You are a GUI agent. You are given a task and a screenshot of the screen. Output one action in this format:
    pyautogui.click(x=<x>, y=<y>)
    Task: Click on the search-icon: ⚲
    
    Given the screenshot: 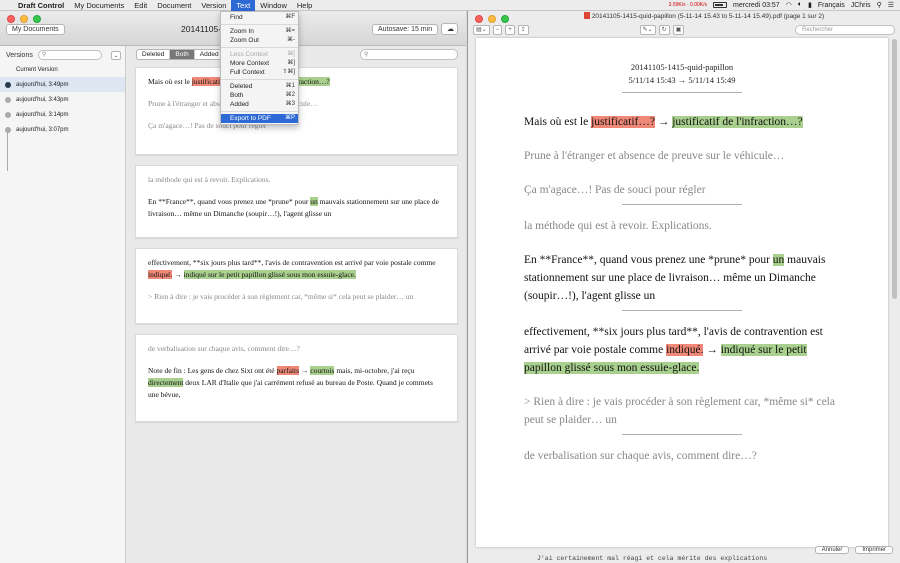 What is the action you would take?
    pyautogui.click(x=366, y=55)
    